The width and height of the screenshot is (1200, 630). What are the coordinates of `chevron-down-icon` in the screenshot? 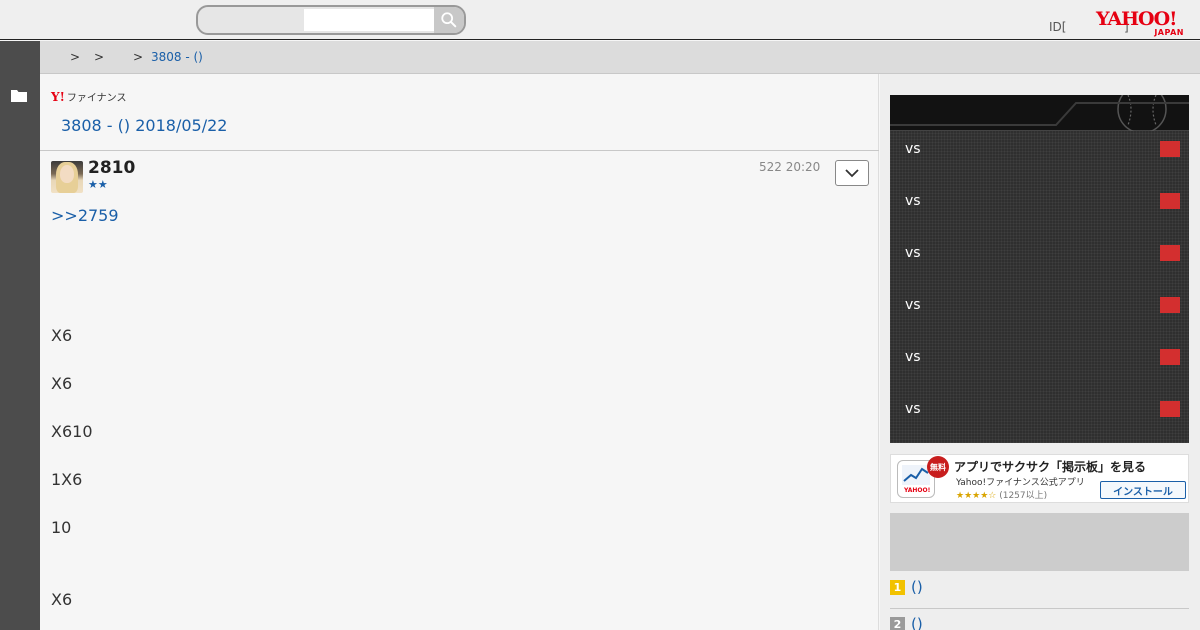 It's located at (852, 173).